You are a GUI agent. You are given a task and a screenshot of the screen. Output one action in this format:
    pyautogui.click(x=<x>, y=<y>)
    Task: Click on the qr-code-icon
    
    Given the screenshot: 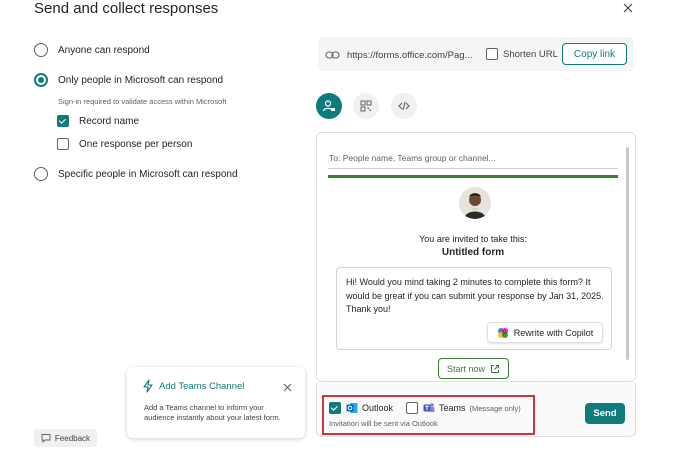 What is the action you would take?
    pyautogui.click(x=366, y=106)
    